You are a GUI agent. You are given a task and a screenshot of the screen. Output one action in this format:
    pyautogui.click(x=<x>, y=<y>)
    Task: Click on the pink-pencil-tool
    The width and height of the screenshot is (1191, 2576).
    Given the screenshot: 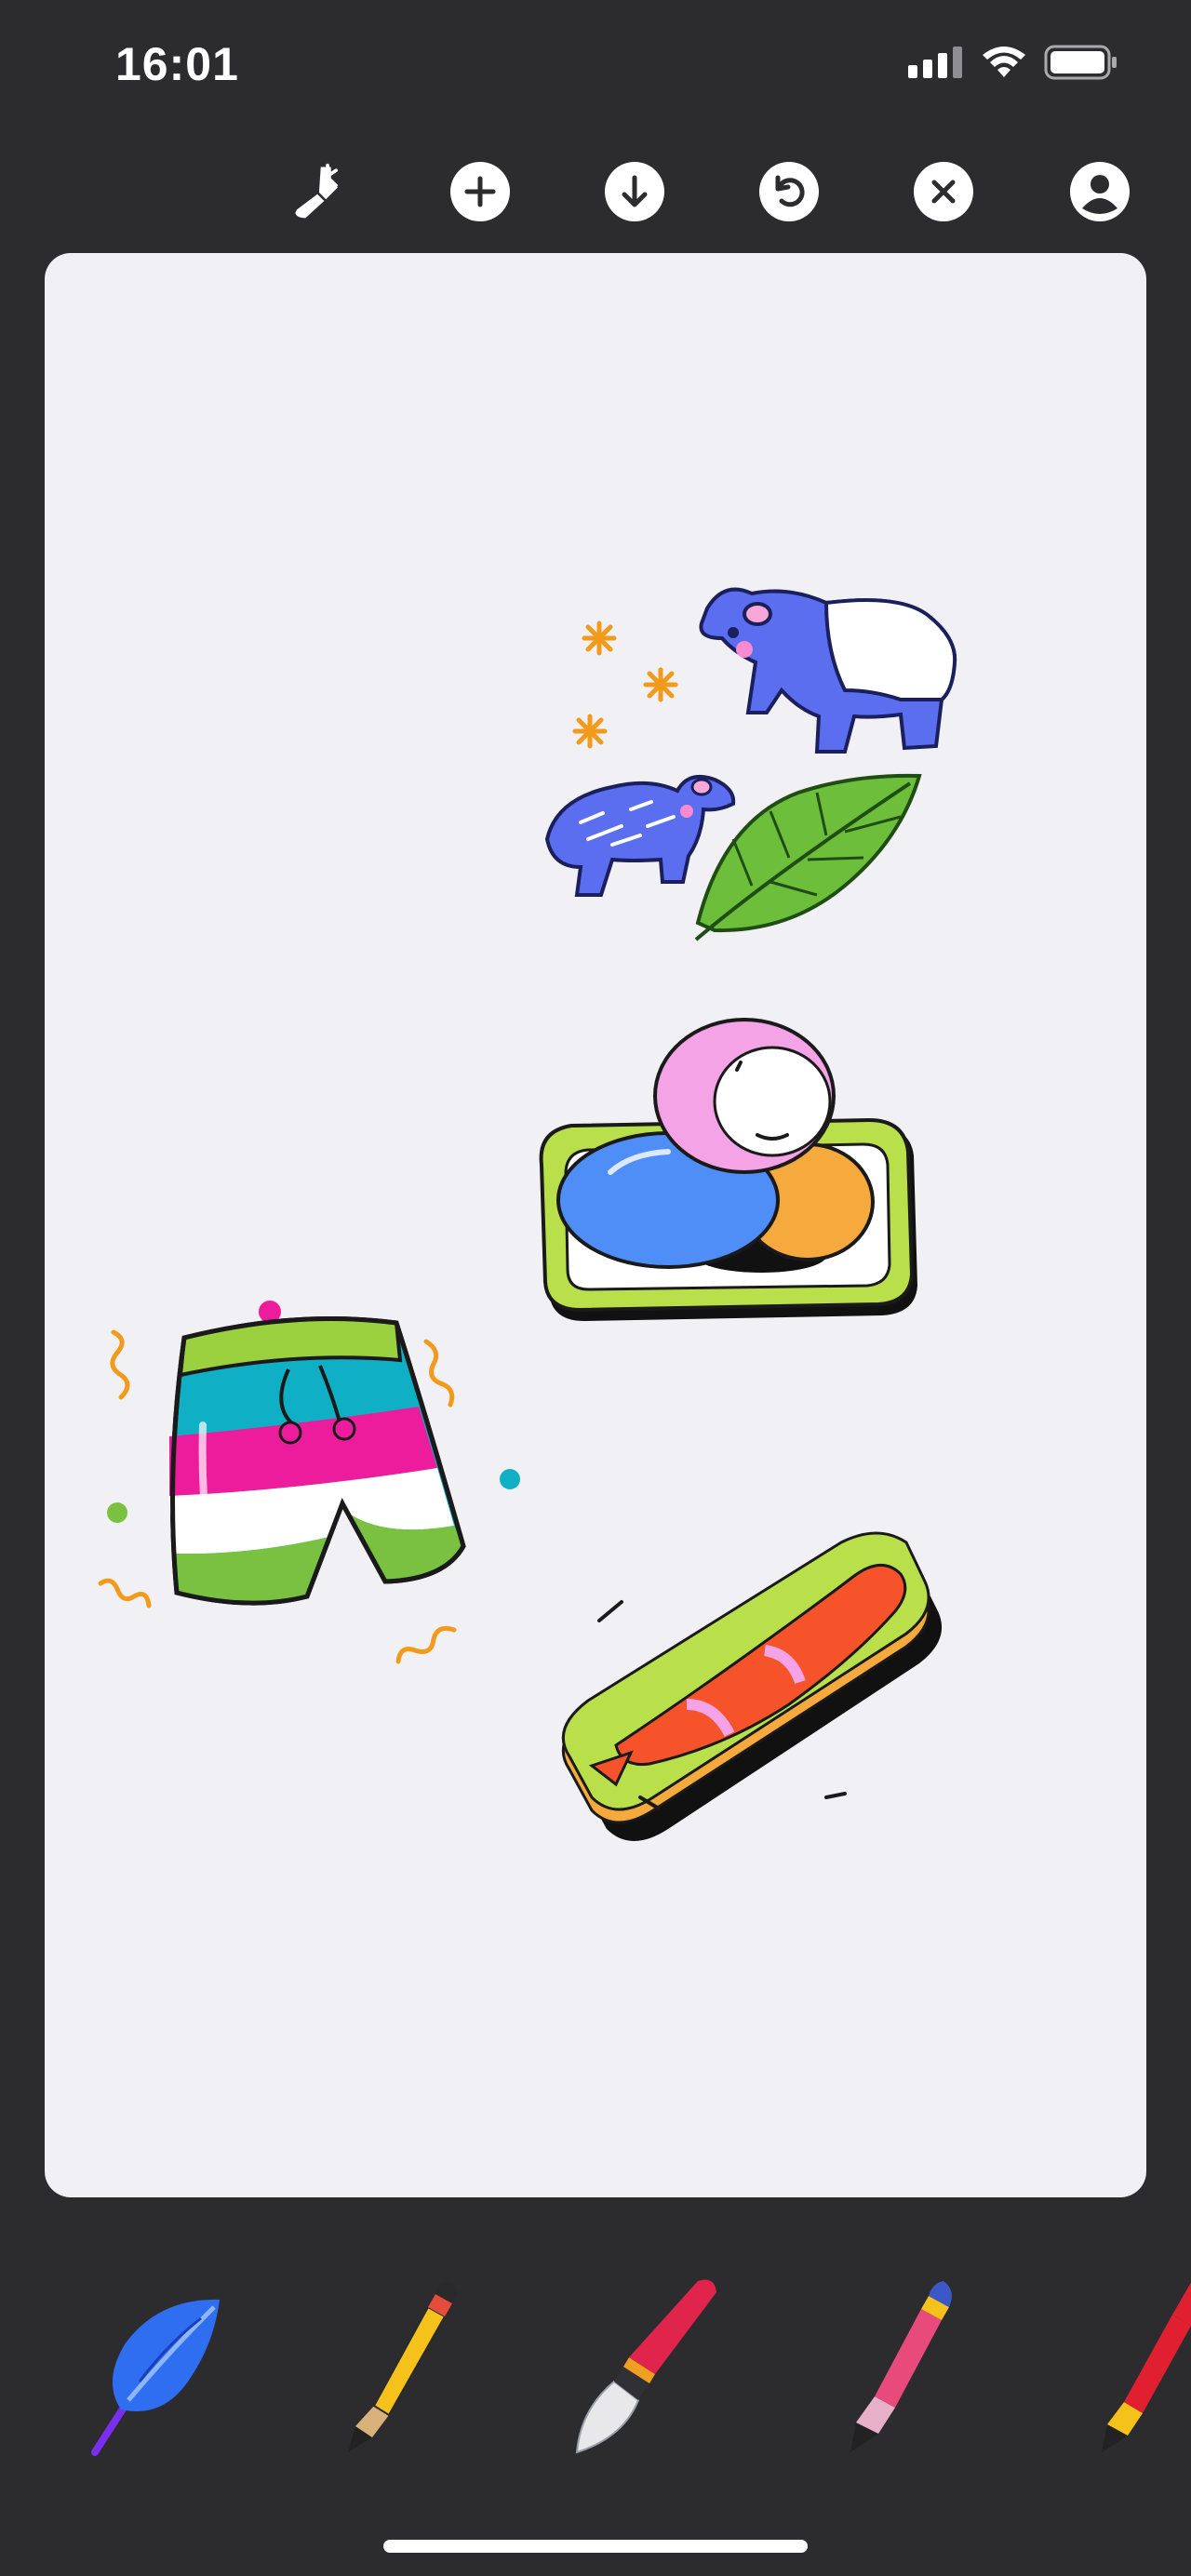 What is the action you would take?
    pyautogui.click(x=907, y=2363)
    